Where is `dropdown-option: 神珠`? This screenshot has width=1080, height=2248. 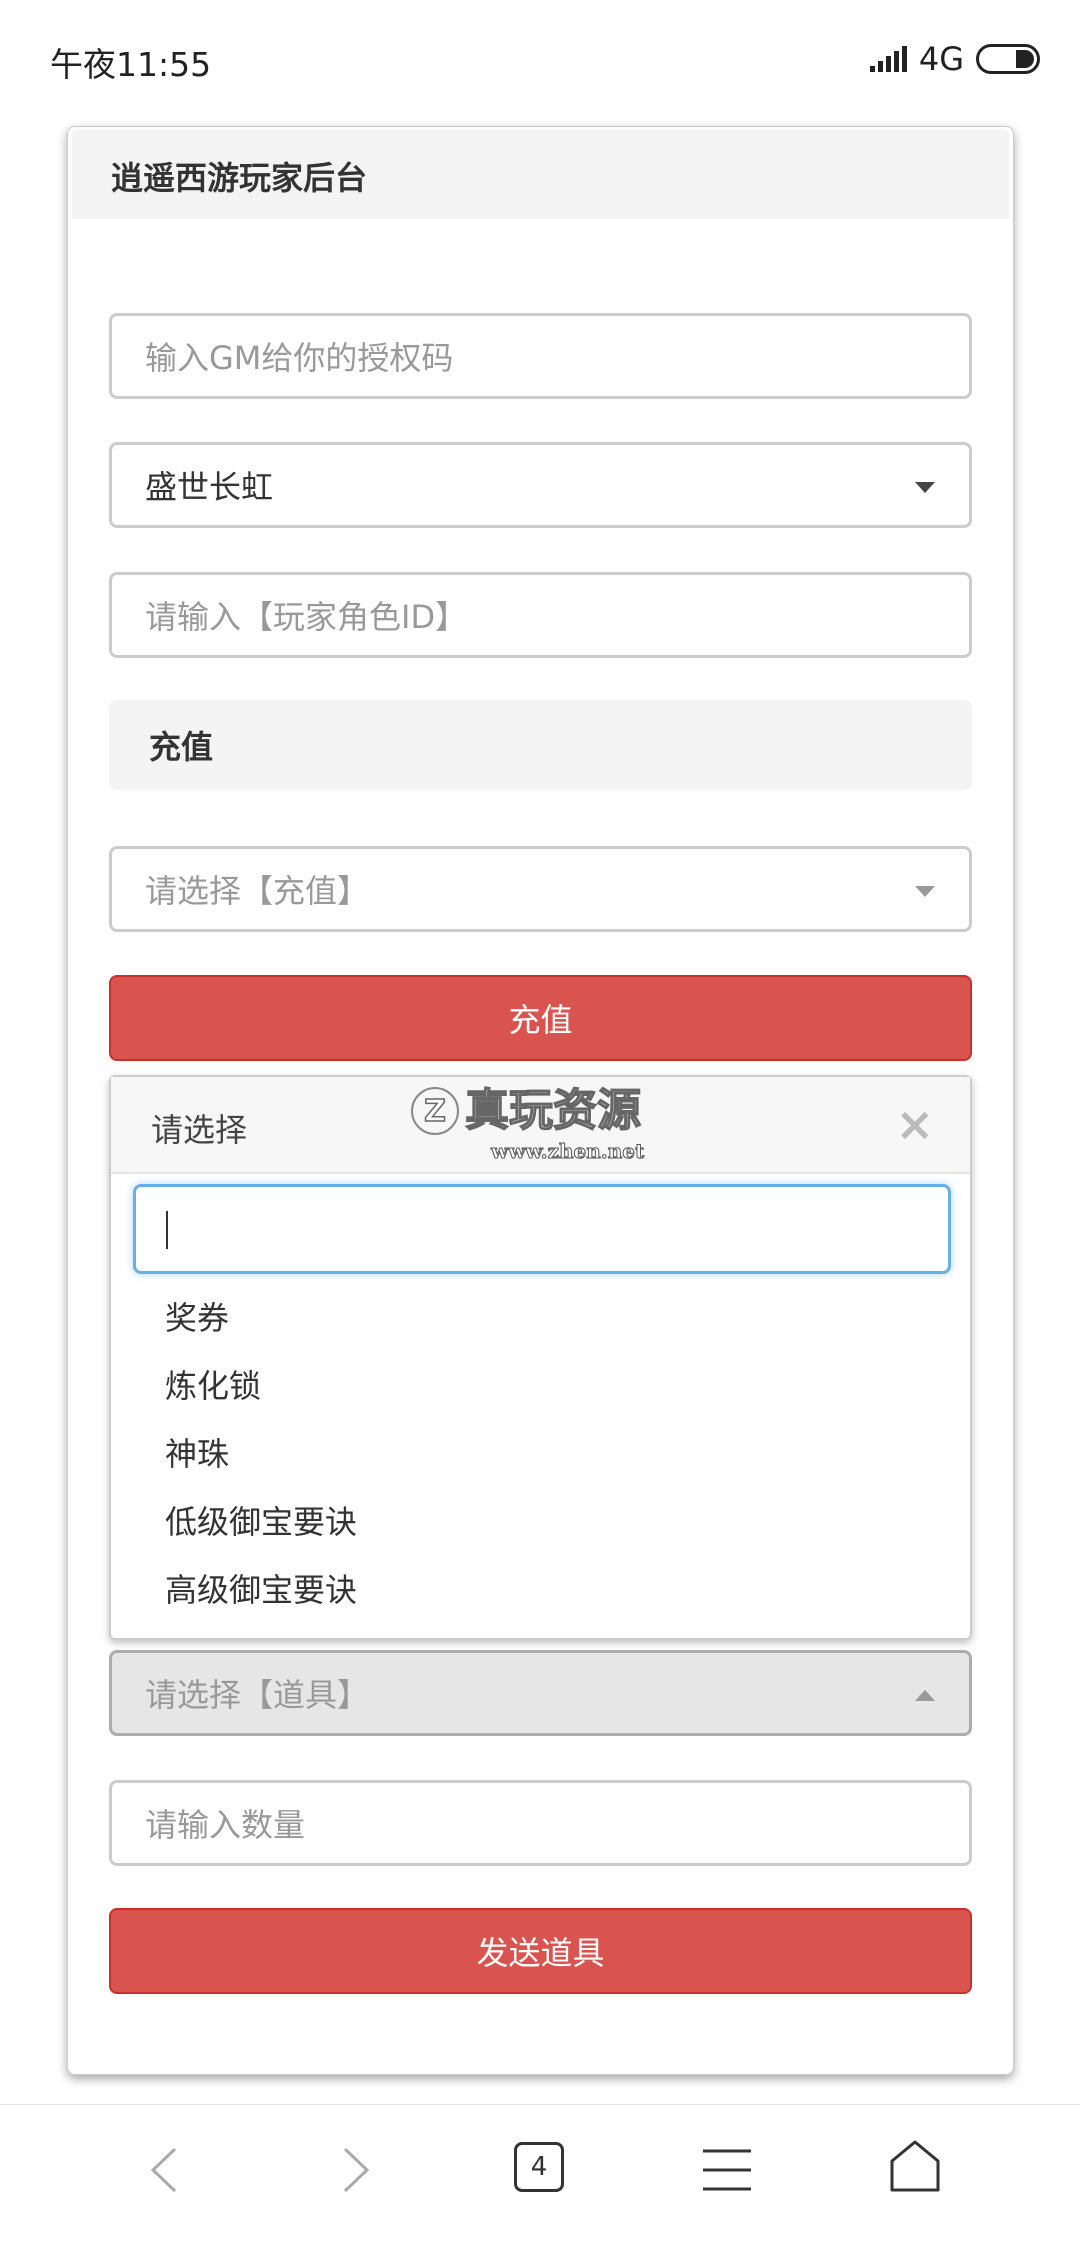 dropdown-option: 神珠 is located at coordinates (197, 1452).